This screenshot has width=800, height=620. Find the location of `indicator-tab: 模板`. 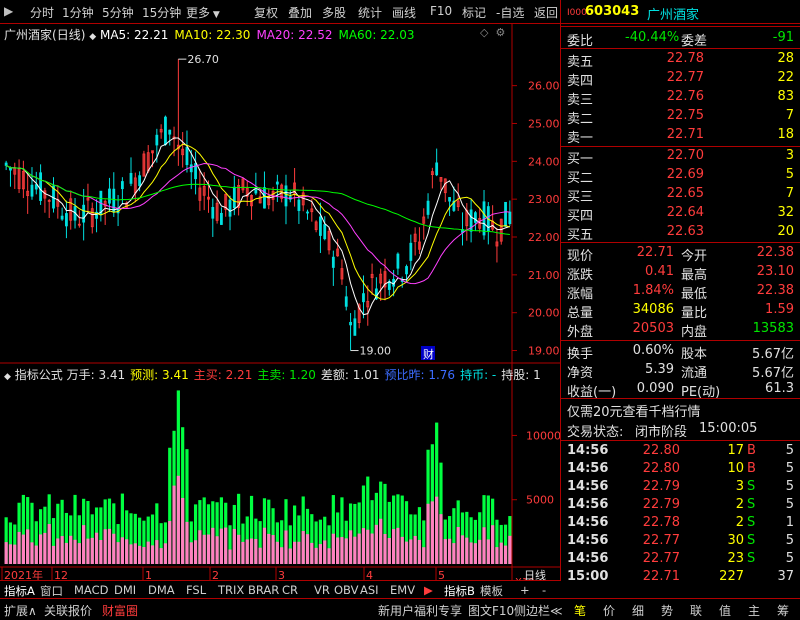

indicator-tab: 模板 is located at coordinates (491, 591).